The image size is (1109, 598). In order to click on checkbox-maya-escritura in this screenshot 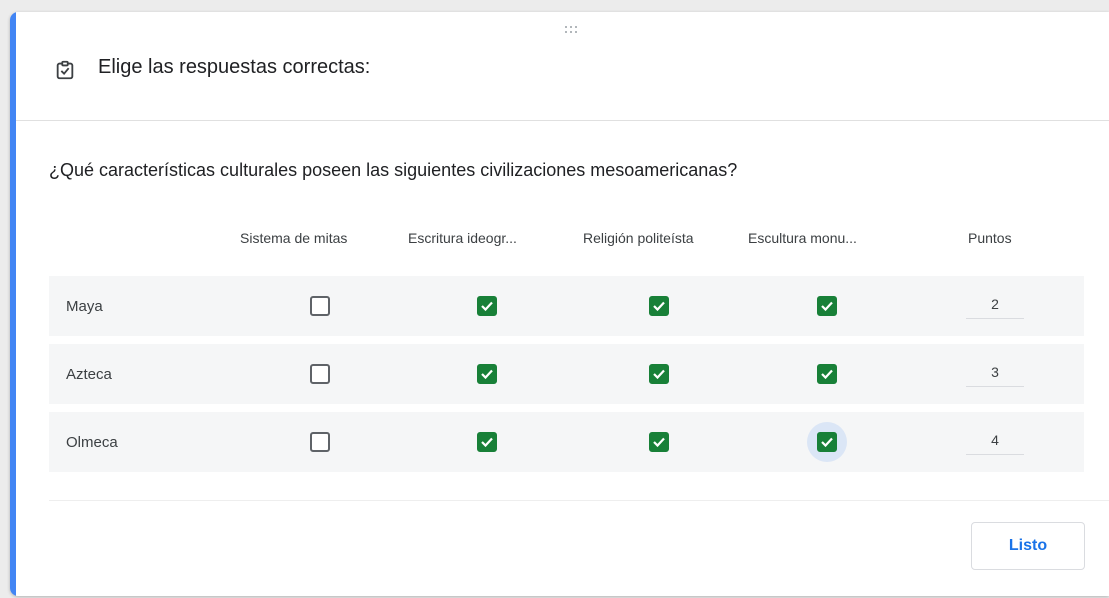, I will do `click(487, 306)`.